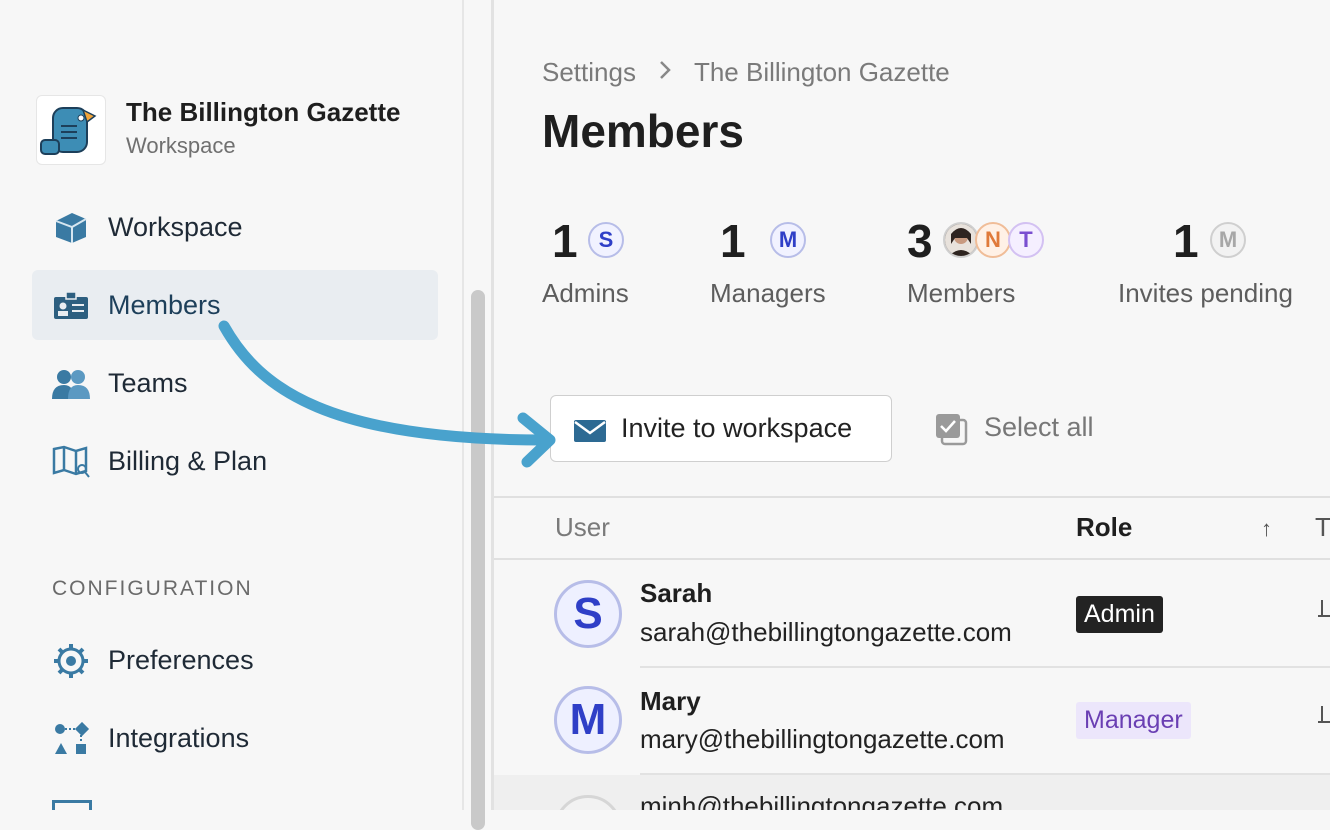 The width and height of the screenshot is (1330, 830). I want to click on column-header-user: User, so click(582, 527).